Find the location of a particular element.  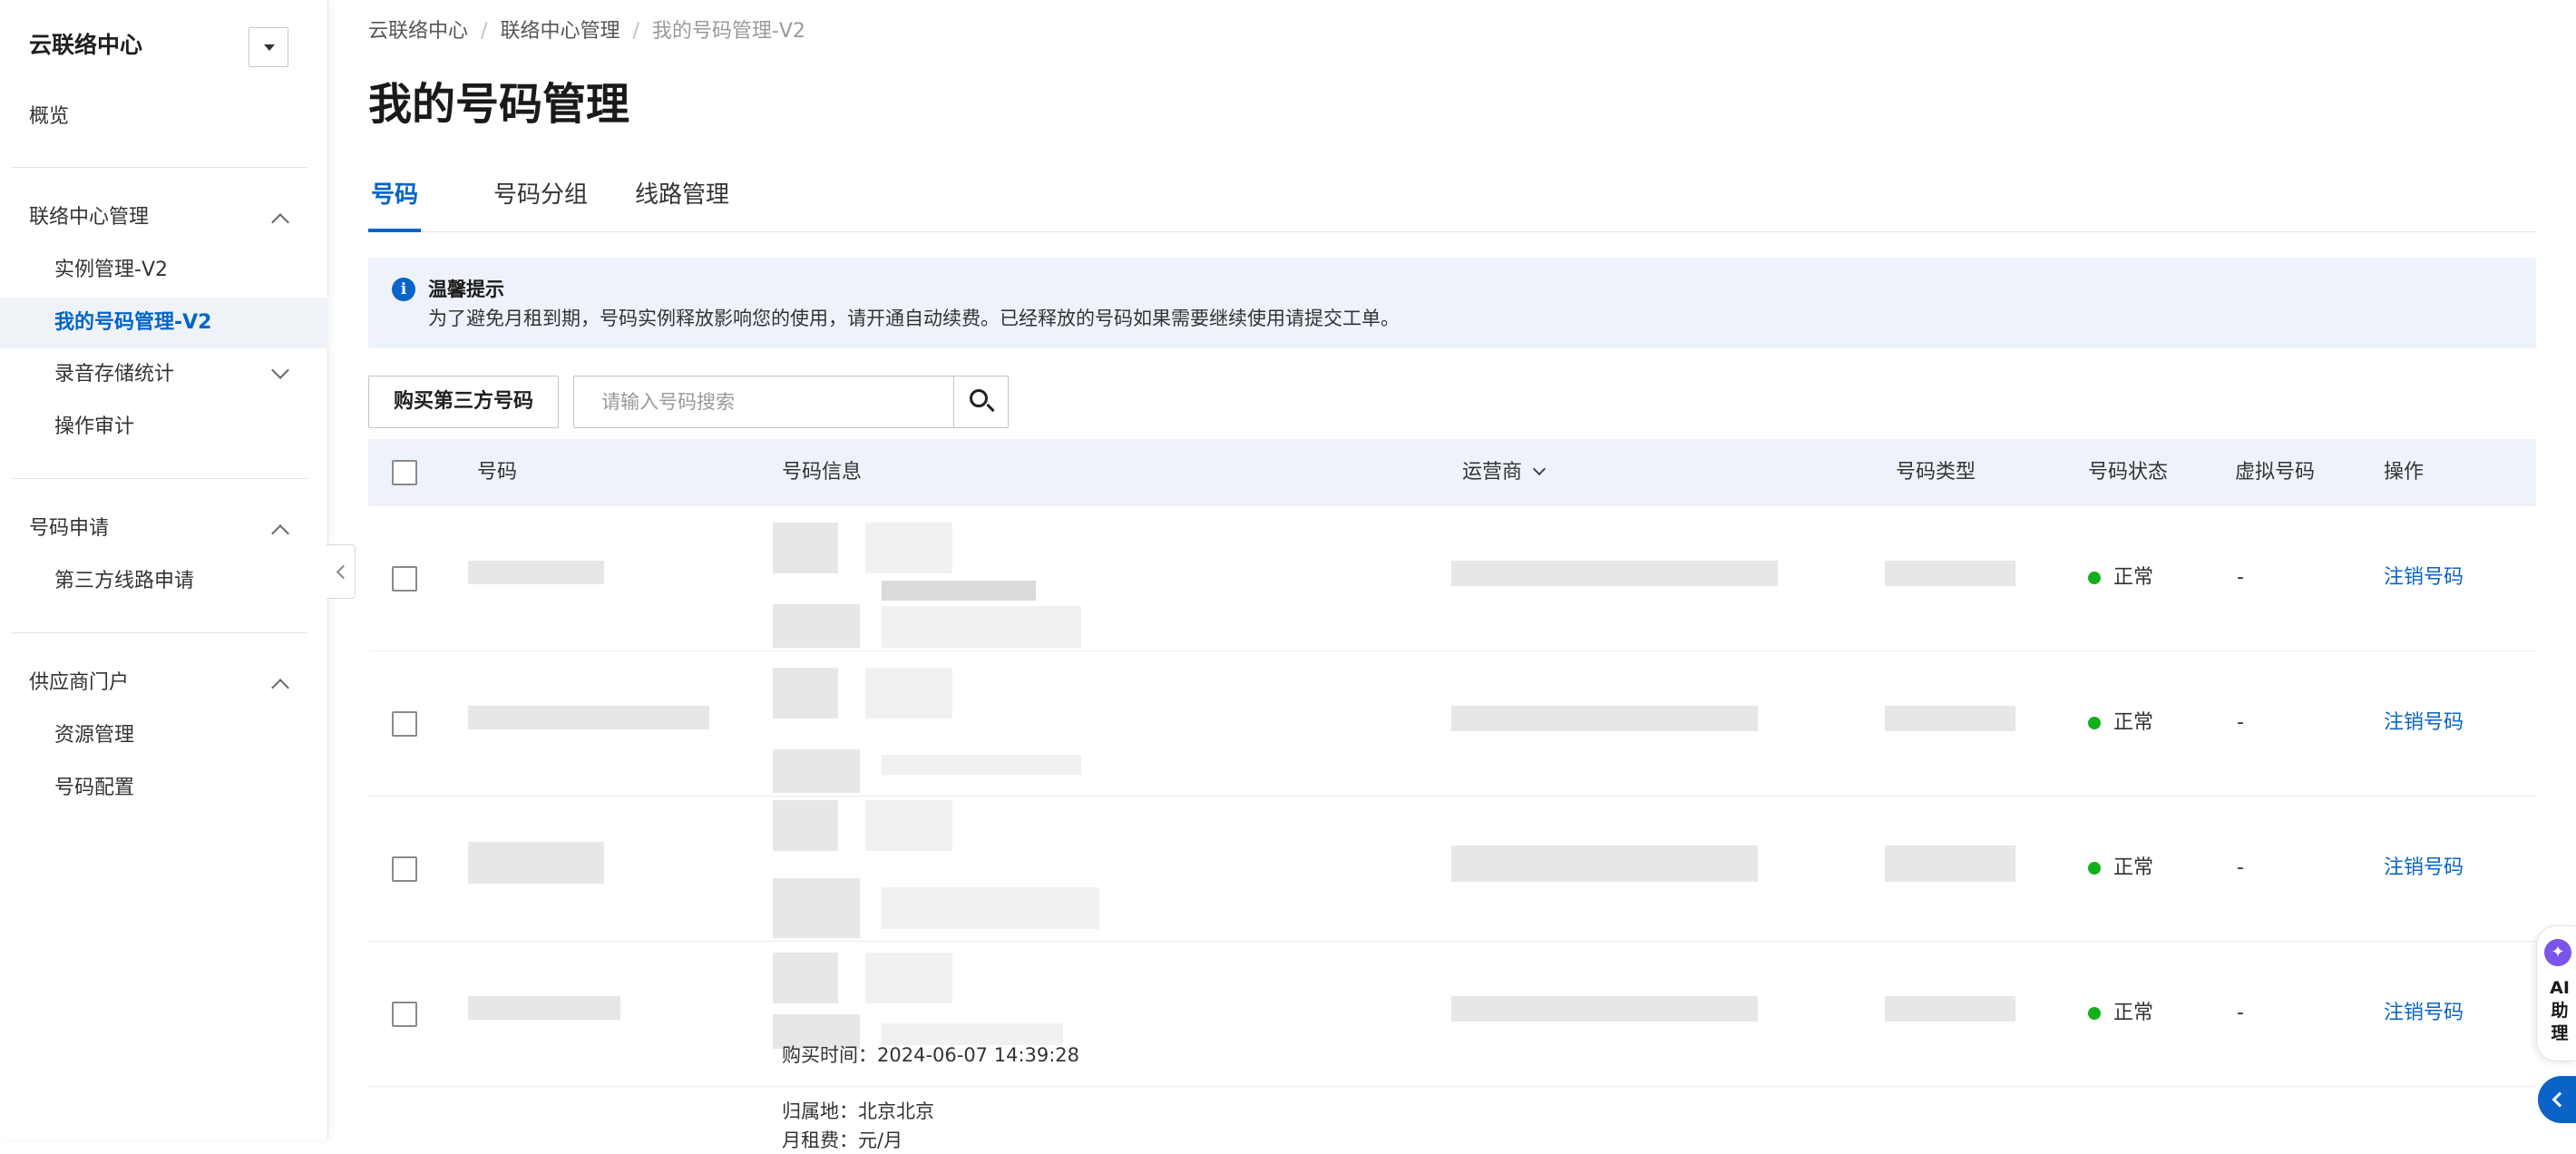

sidebar-item-number-config: 号码配置 is located at coordinates (164, 788).